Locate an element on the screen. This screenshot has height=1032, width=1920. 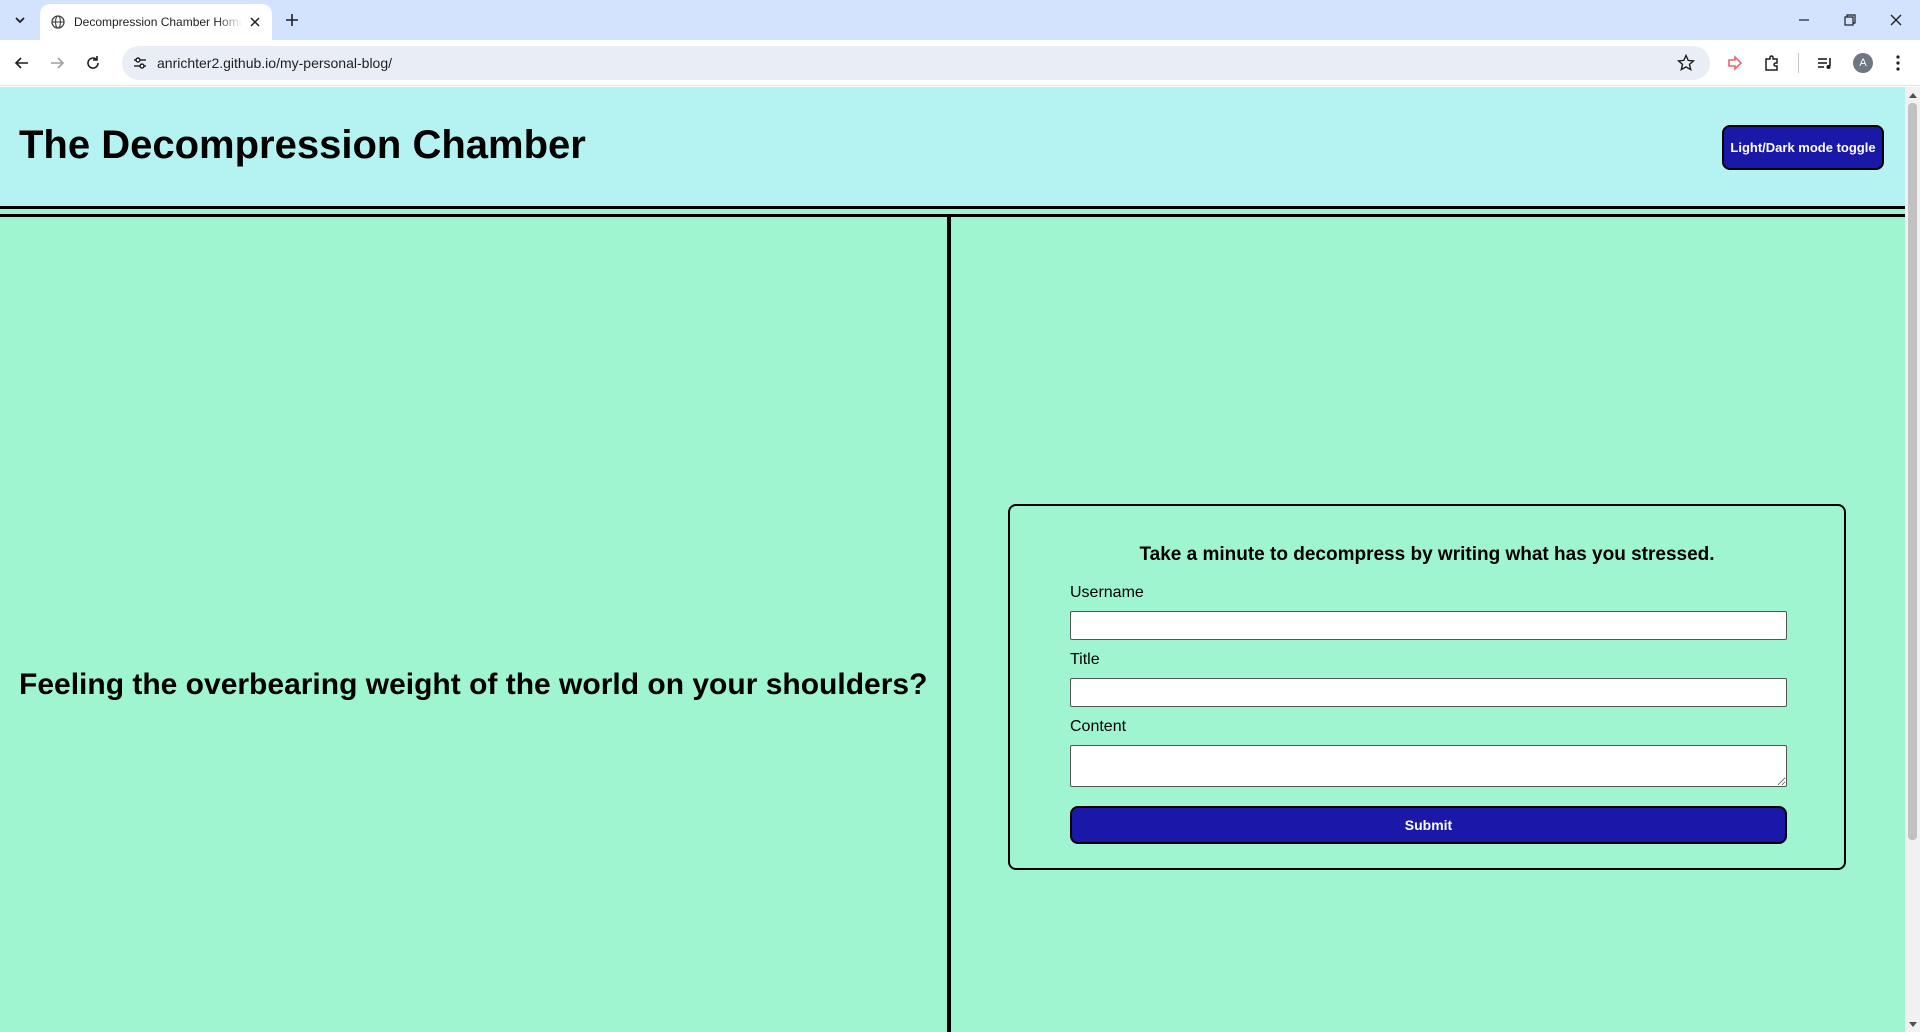
profile-avatar: A is located at coordinates (1863, 63).